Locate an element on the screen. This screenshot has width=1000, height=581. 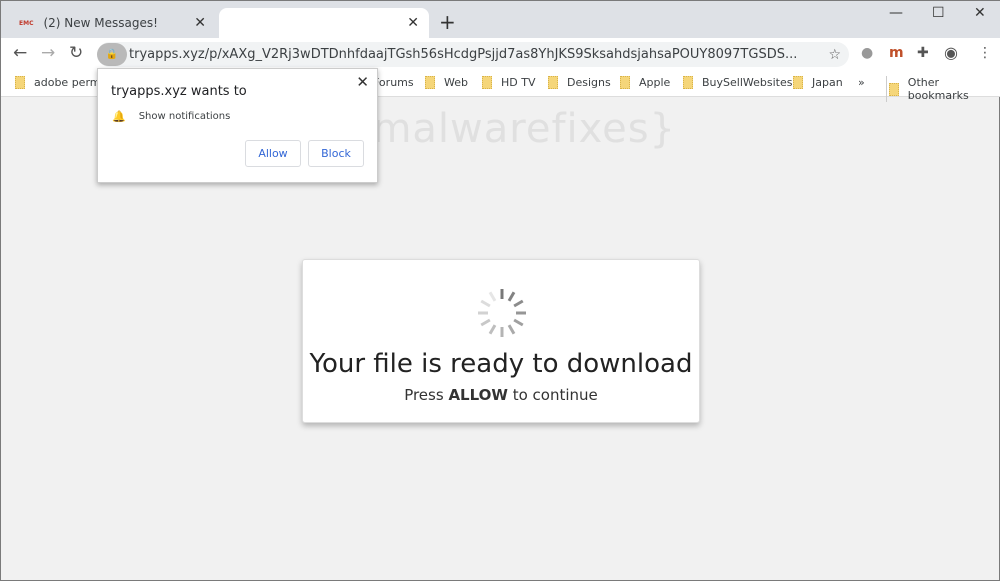
menu-icon: ⋮ is located at coordinates (985, 53).